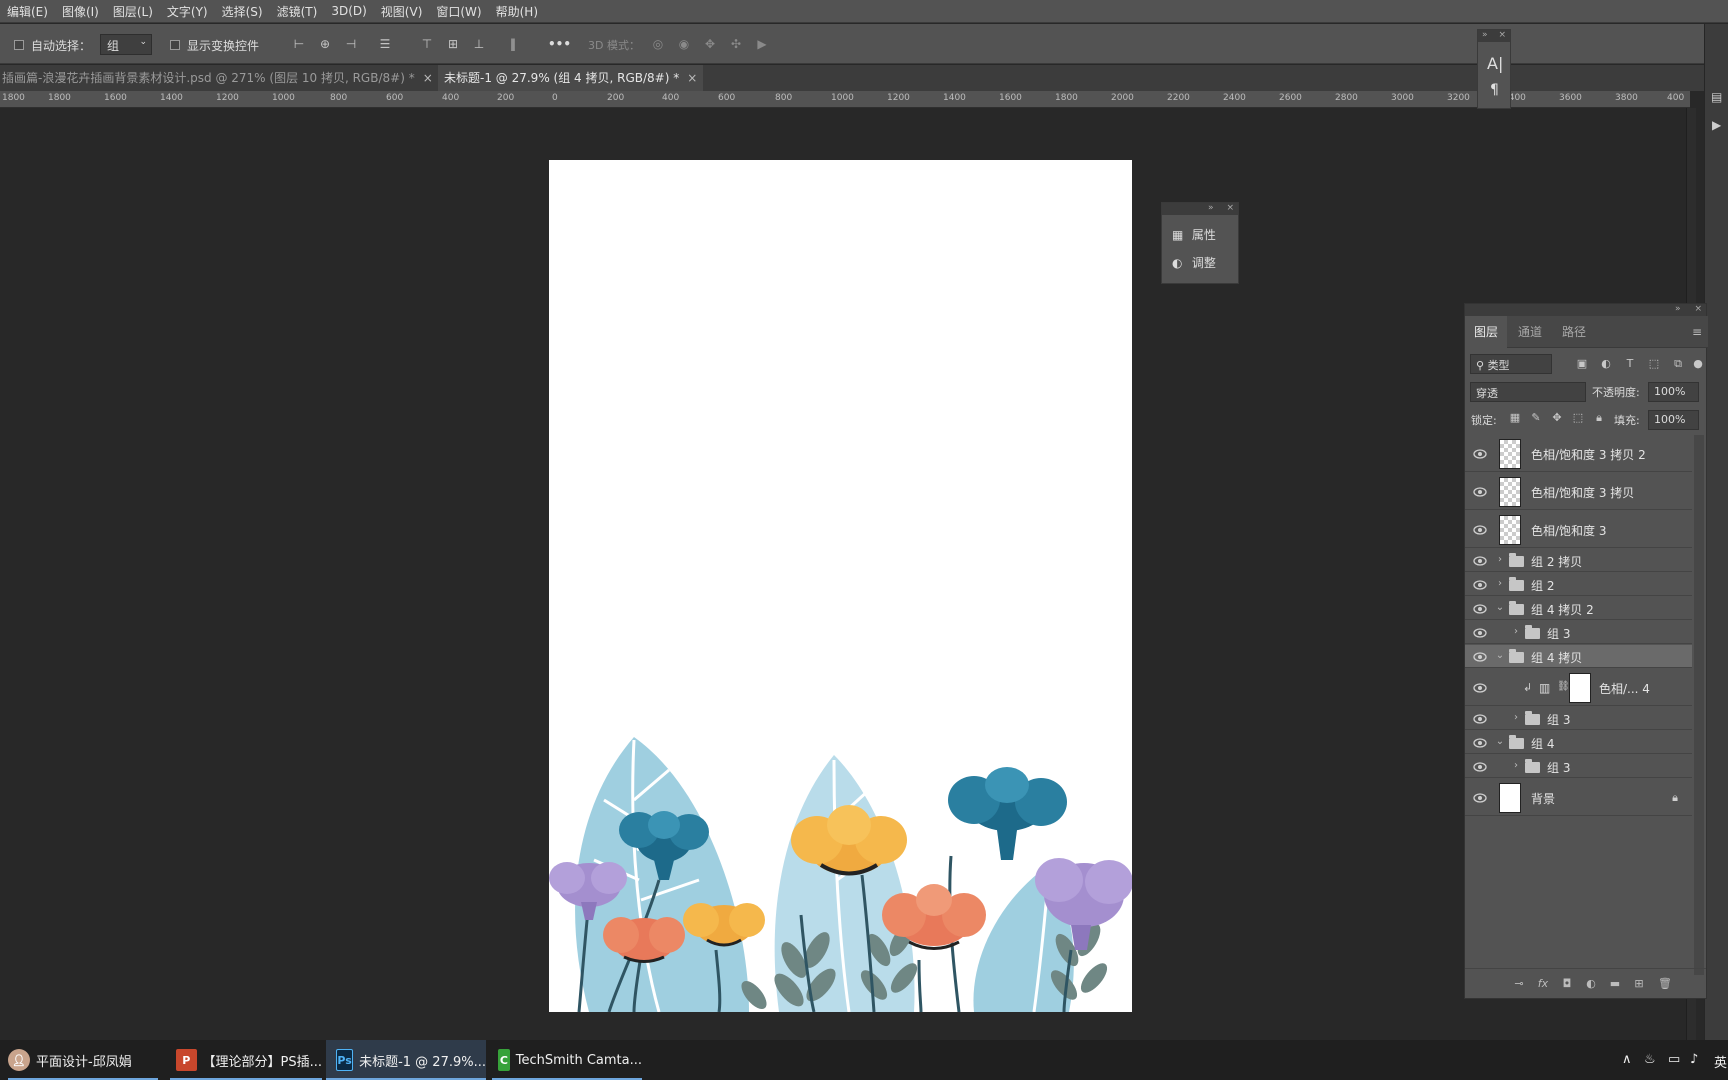 Image resolution: width=1728 pixels, height=1080 pixels. What do you see at coordinates (351, 44) in the screenshot?
I see `align-right-icon: ⊣` at bounding box center [351, 44].